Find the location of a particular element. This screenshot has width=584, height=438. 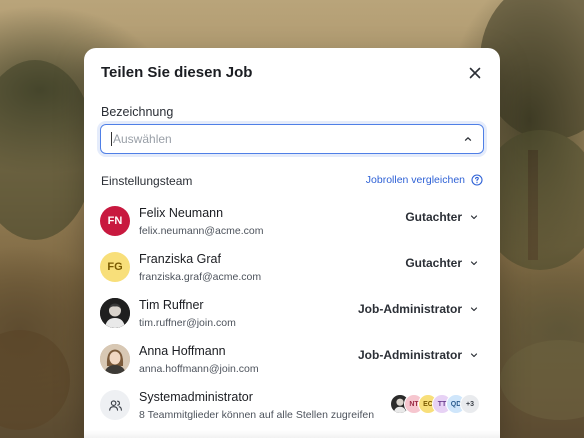

photo-woman-avatar is located at coordinates (115, 359).